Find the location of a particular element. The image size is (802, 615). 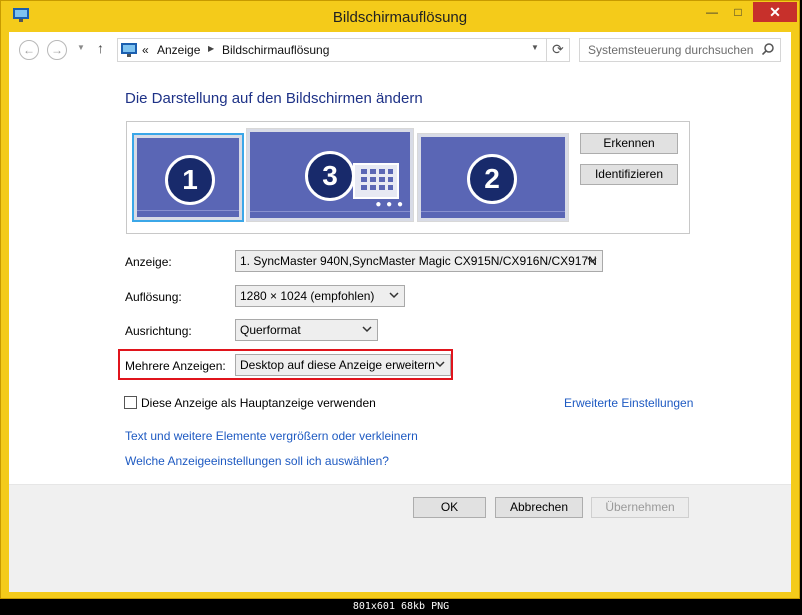

title-bar: Bildschirmauflösung — □ ✕ is located at coordinates (400, 16).